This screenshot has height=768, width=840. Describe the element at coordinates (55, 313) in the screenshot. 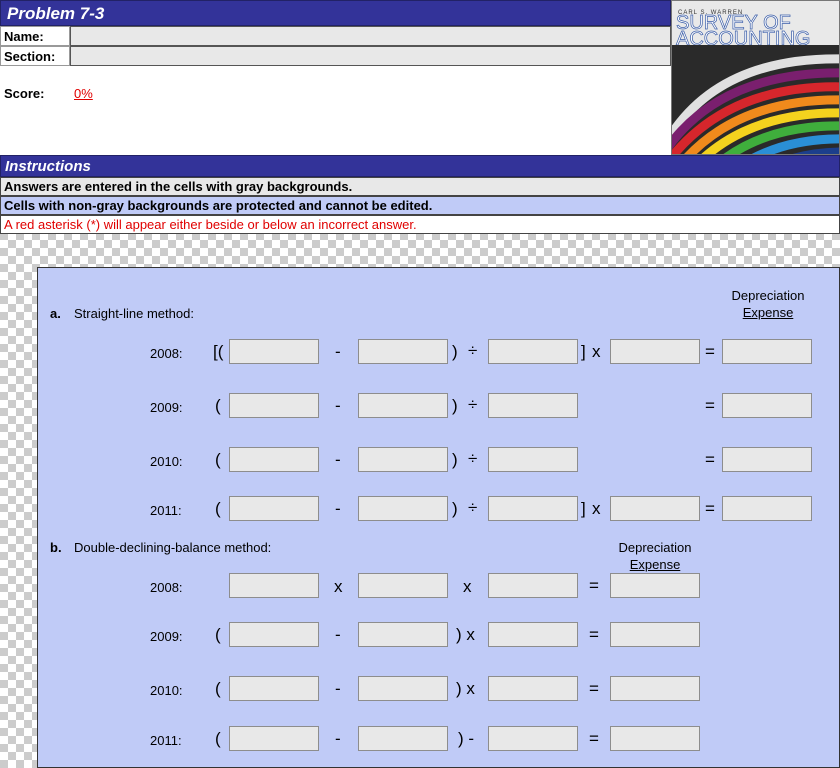

I see `part-a-letter: a.` at that location.